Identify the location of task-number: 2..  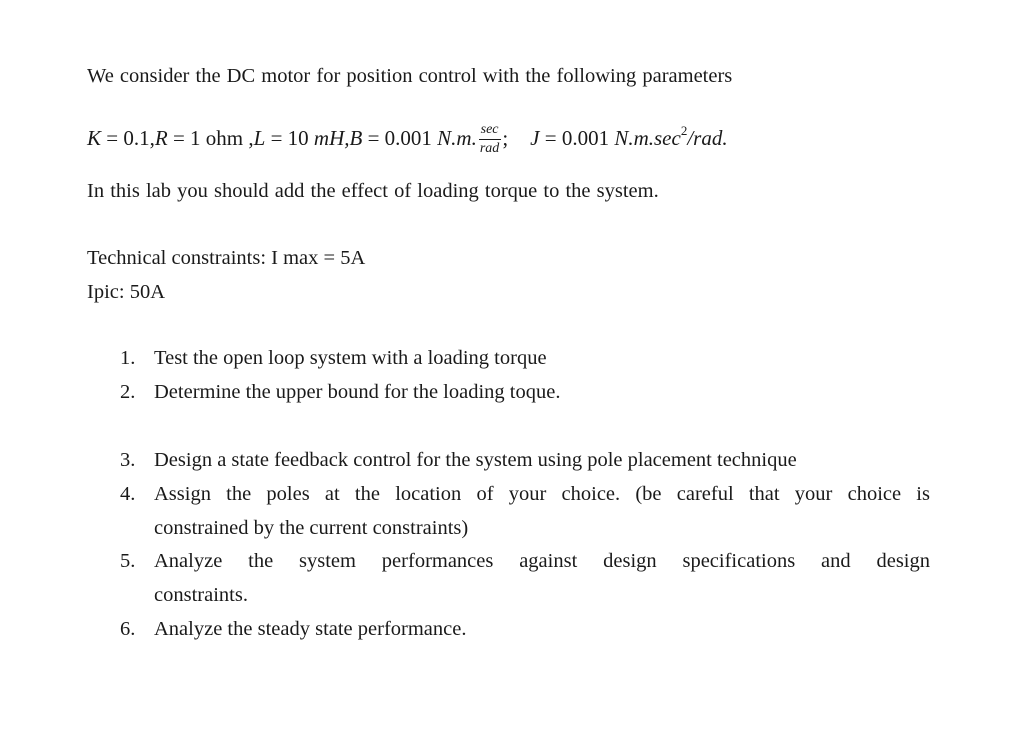
(128, 392).